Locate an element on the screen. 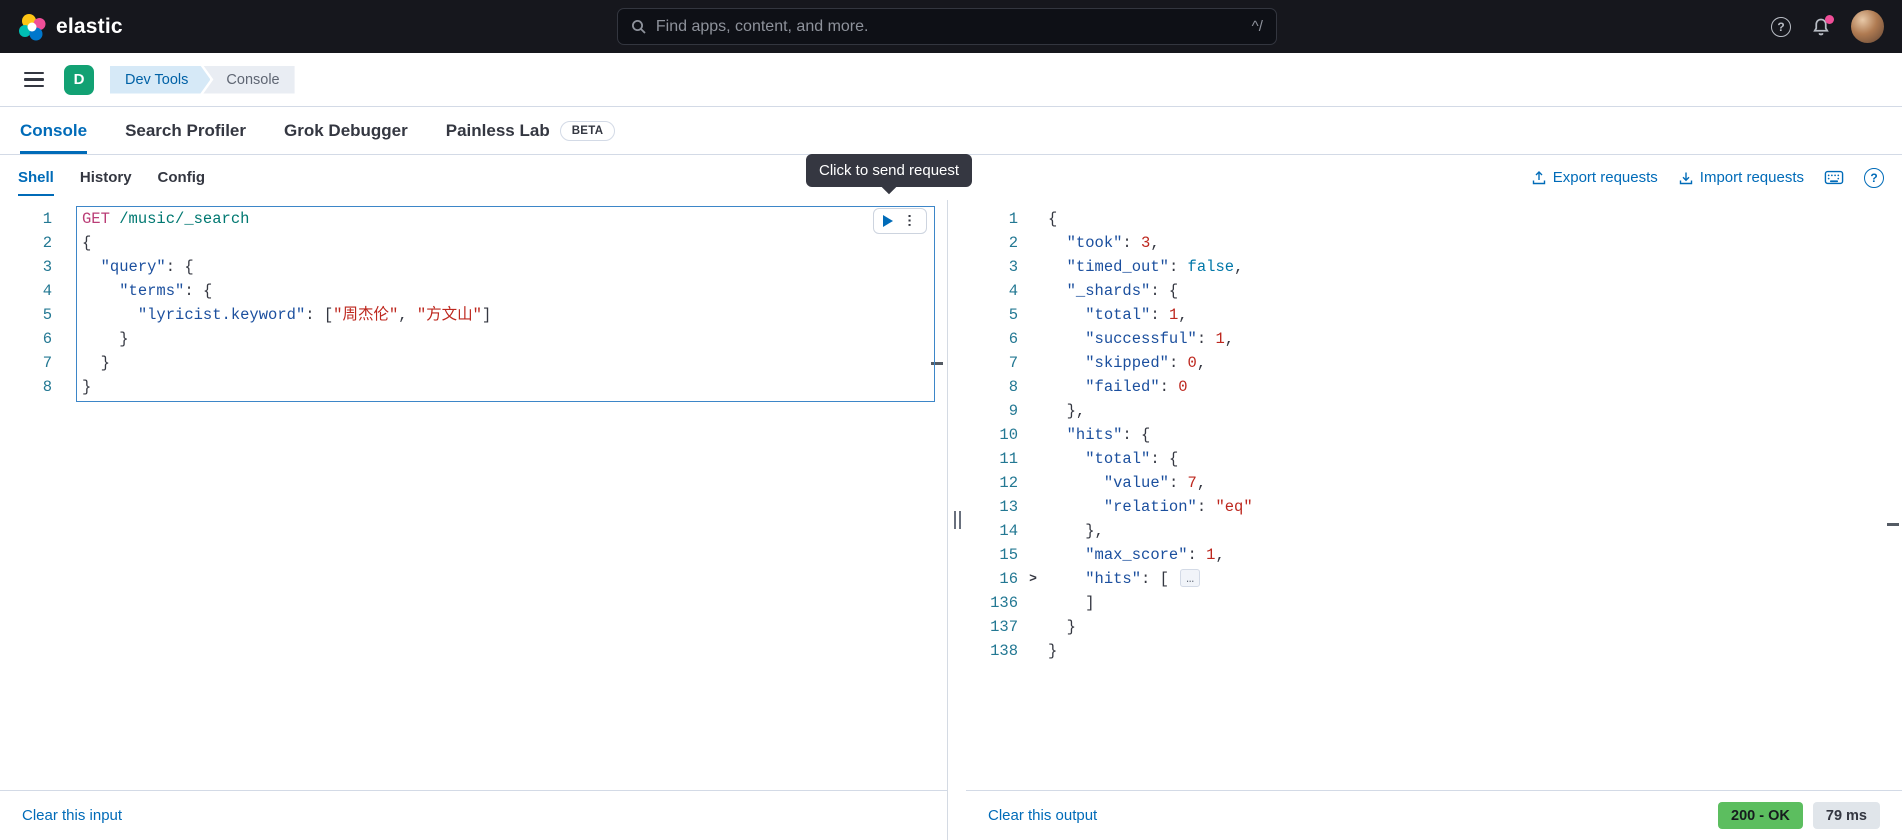 The width and height of the screenshot is (1902, 840). line-number: 2 is located at coordinates (47, 243).